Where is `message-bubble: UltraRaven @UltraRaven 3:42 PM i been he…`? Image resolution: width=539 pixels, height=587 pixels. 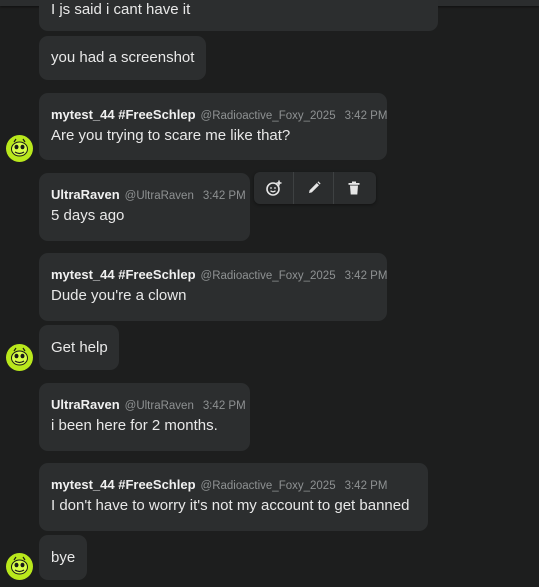 message-bubble: UltraRaven @UltraRaven 3:42 PM i been he… is located at coordinates (144, 417).